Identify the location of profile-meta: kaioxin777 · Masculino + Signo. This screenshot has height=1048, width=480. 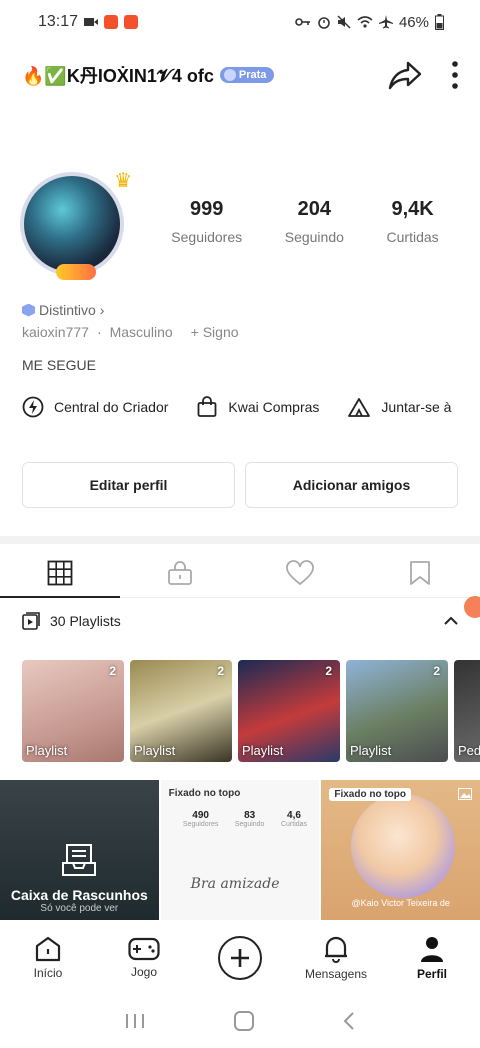
(130, 332).